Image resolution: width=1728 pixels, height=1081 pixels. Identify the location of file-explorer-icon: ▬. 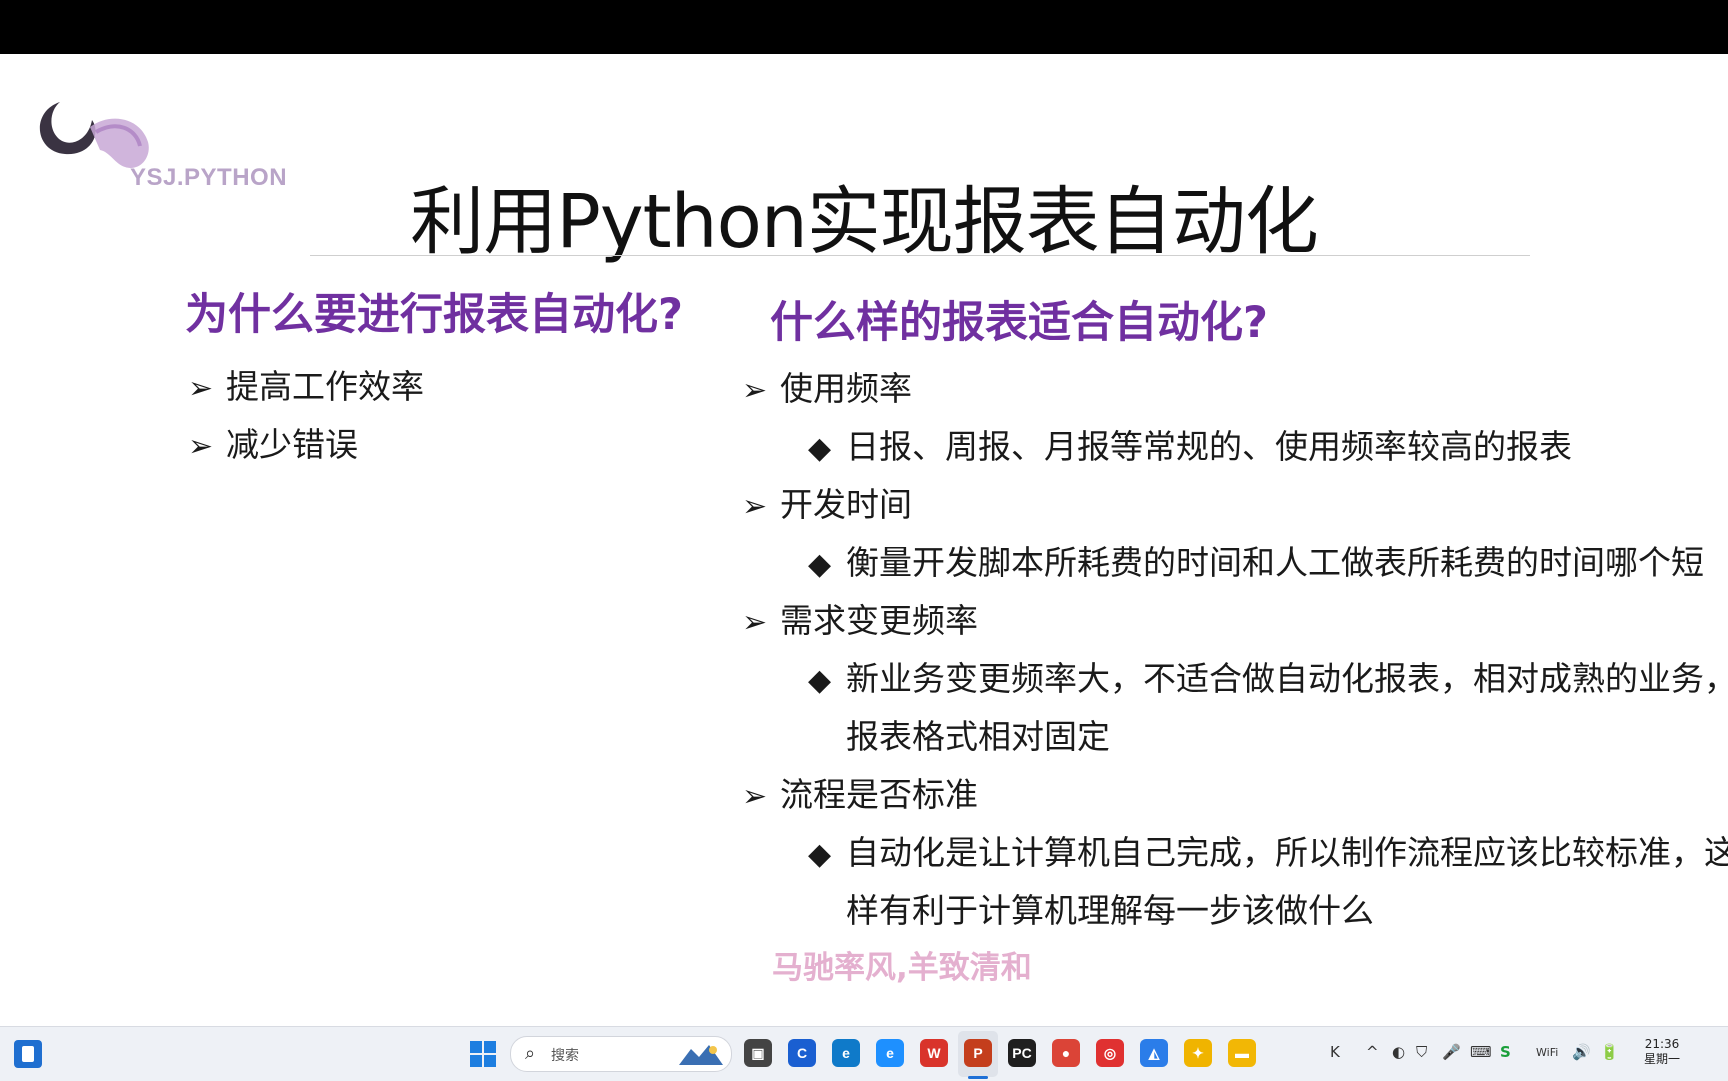
(1242, 1053).